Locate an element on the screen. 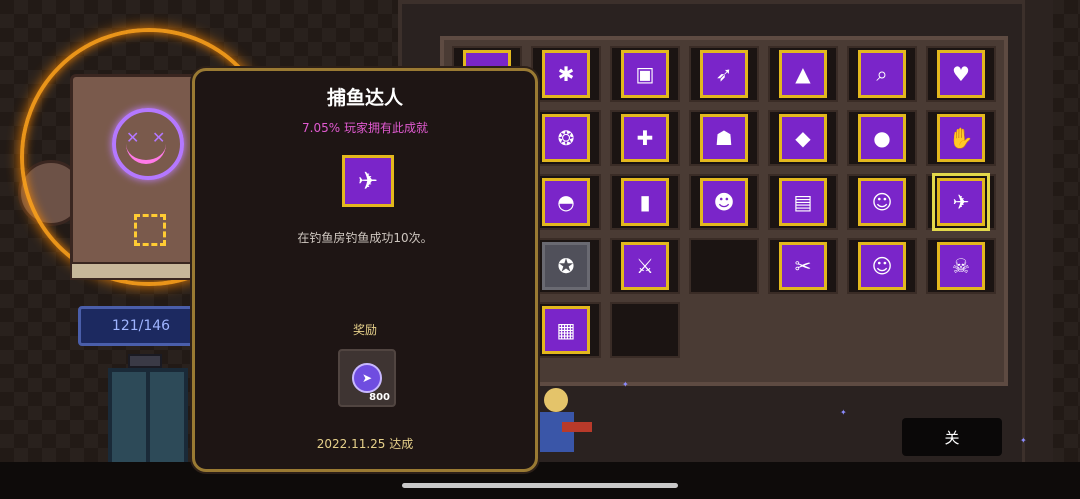  achieved-date: 2022.11.25 达成 is located at coordinates (365, 444).